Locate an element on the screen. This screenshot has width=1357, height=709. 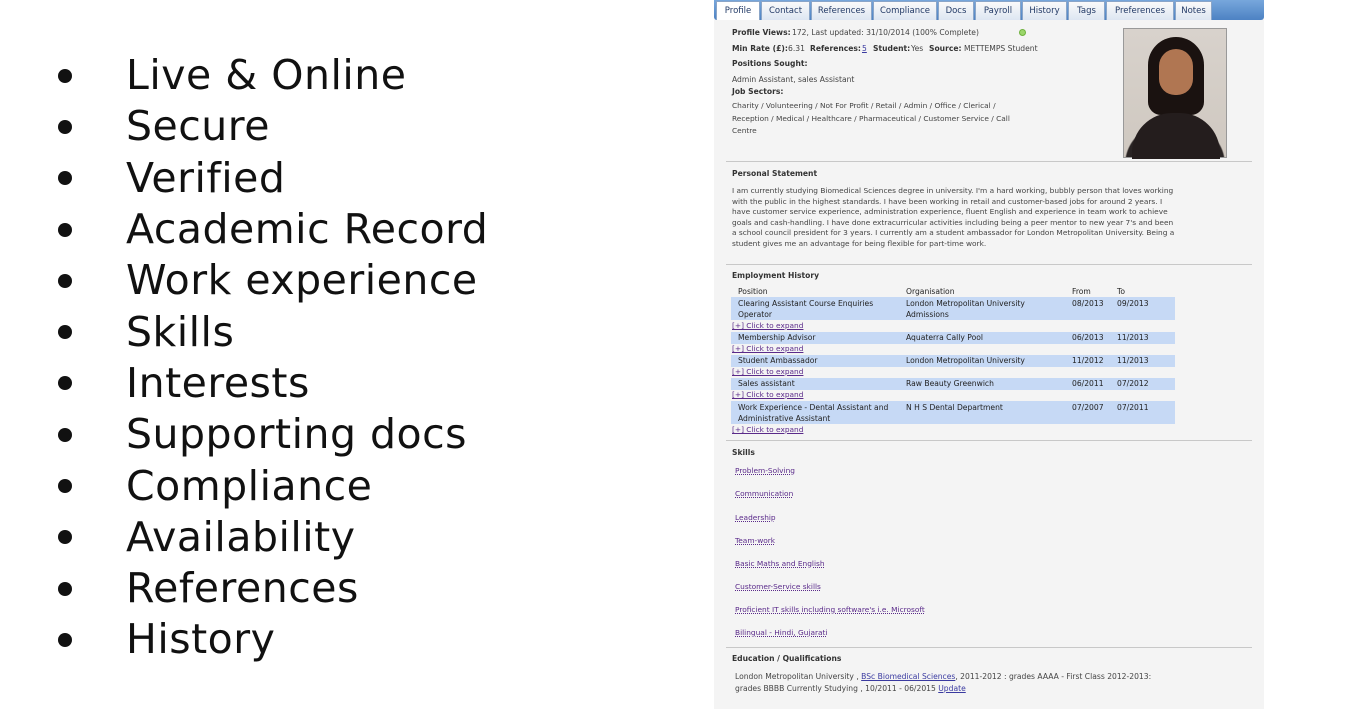
job-sectors-label: Job Sectors: is located at coordinates (758, 91).